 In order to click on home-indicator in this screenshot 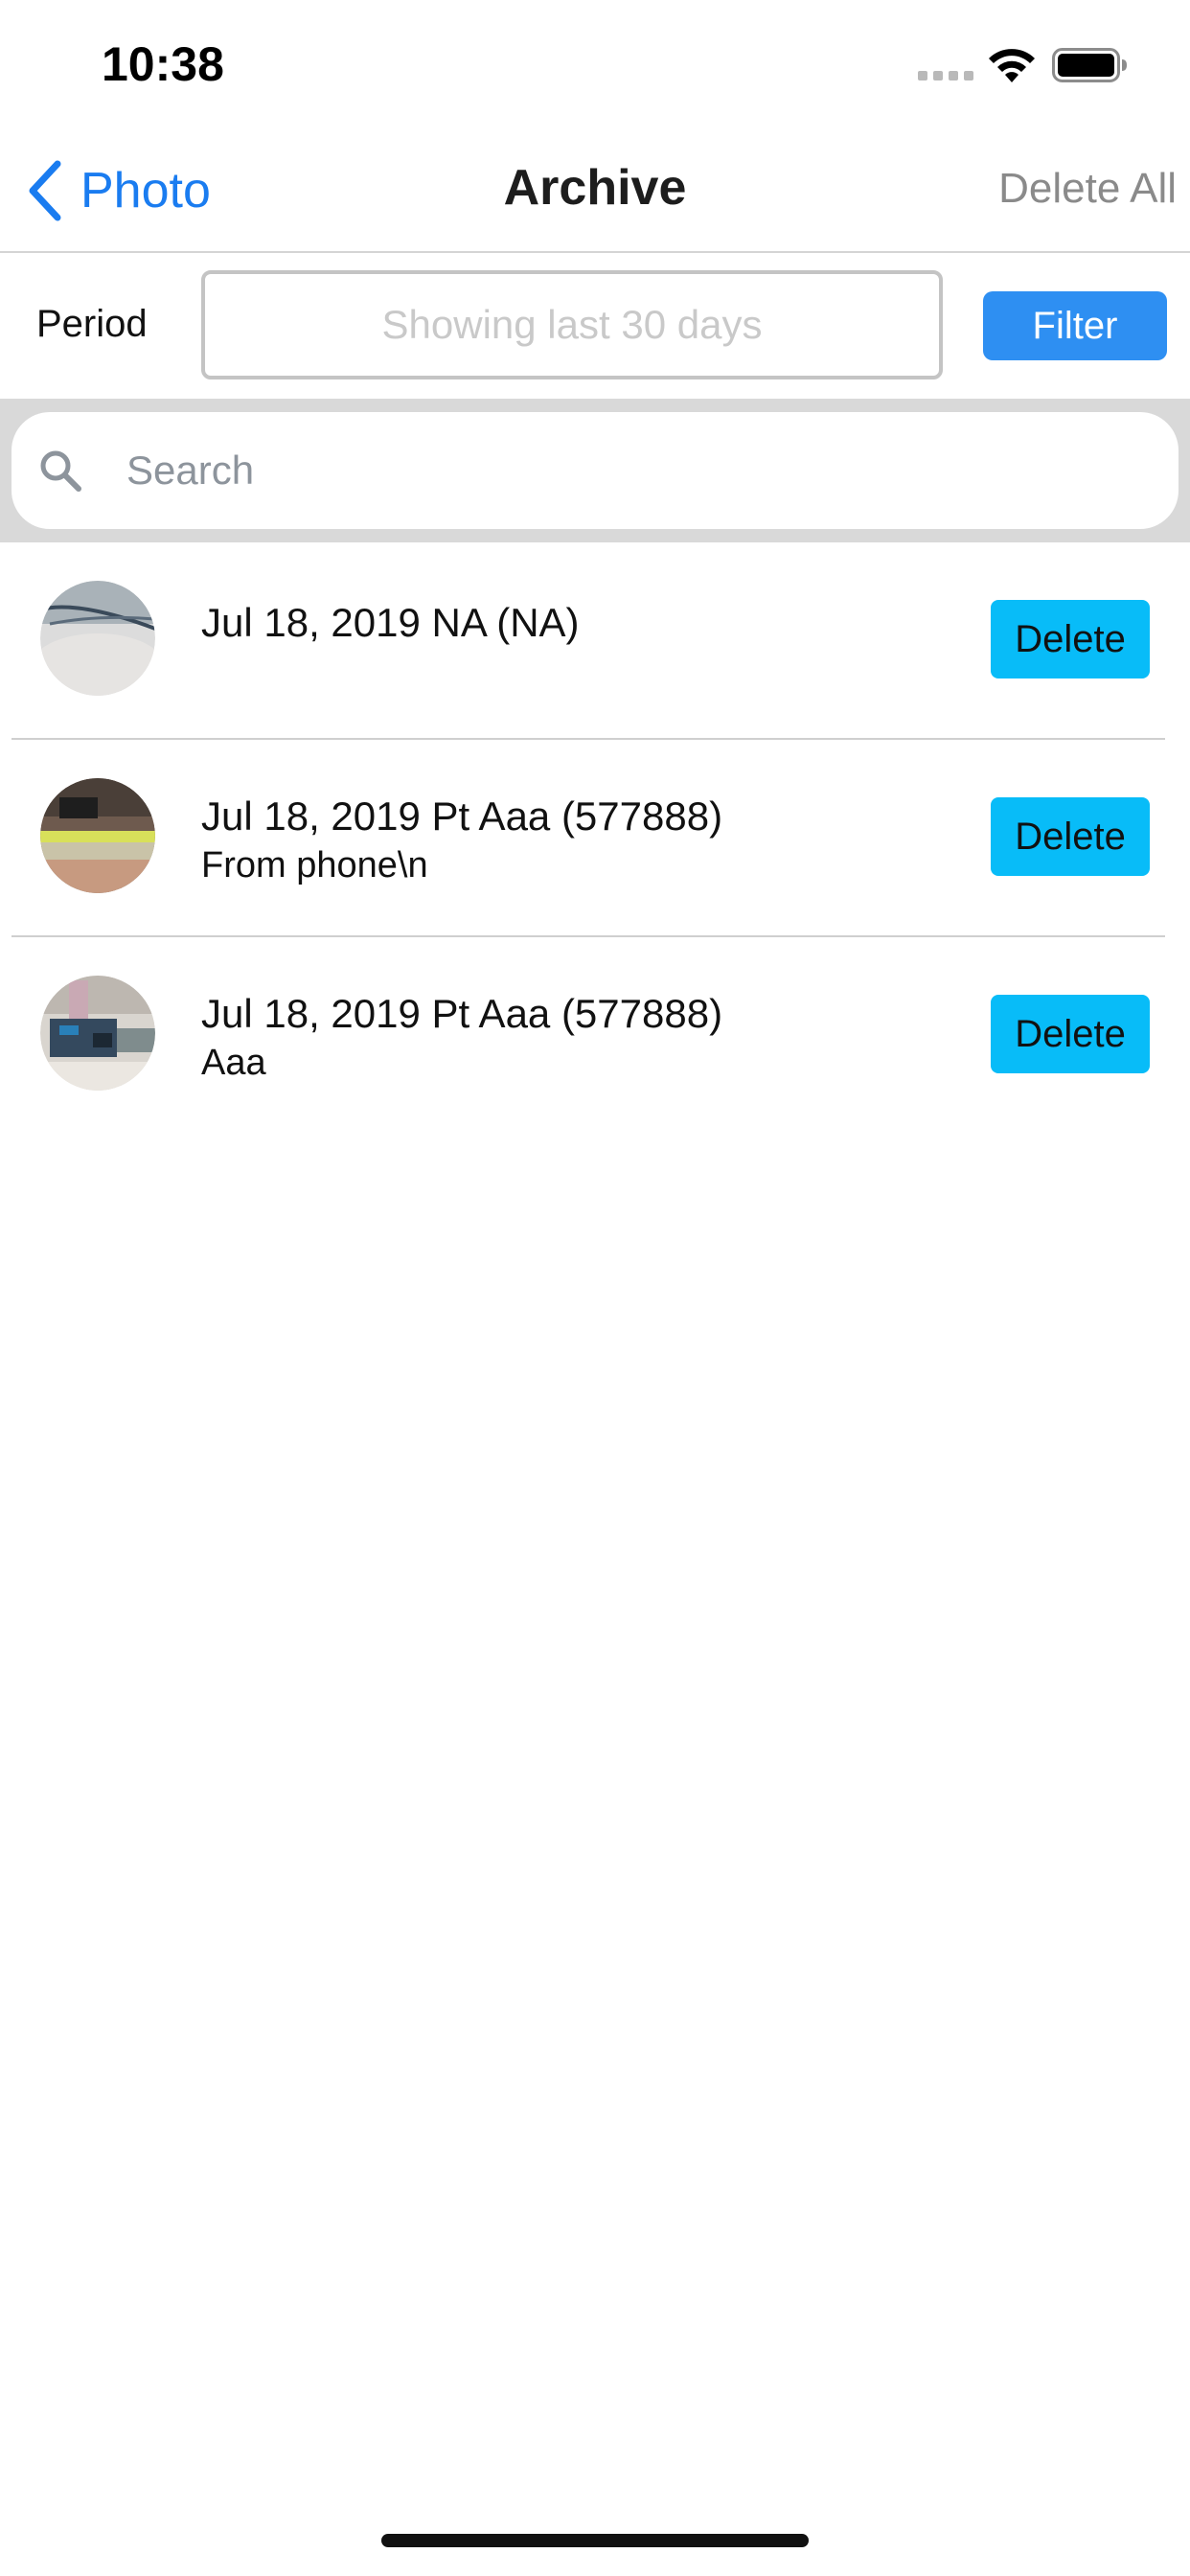, I will do `click(595, 2540)`.